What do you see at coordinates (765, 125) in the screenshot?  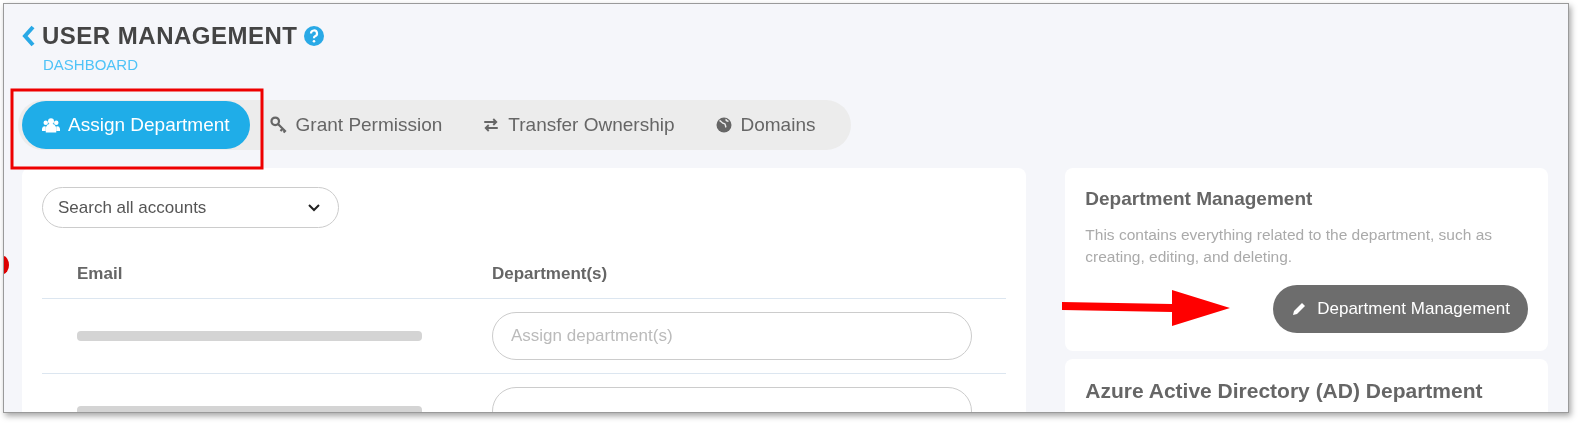 I see `tab: Domains` at bounding box center [765, 125].